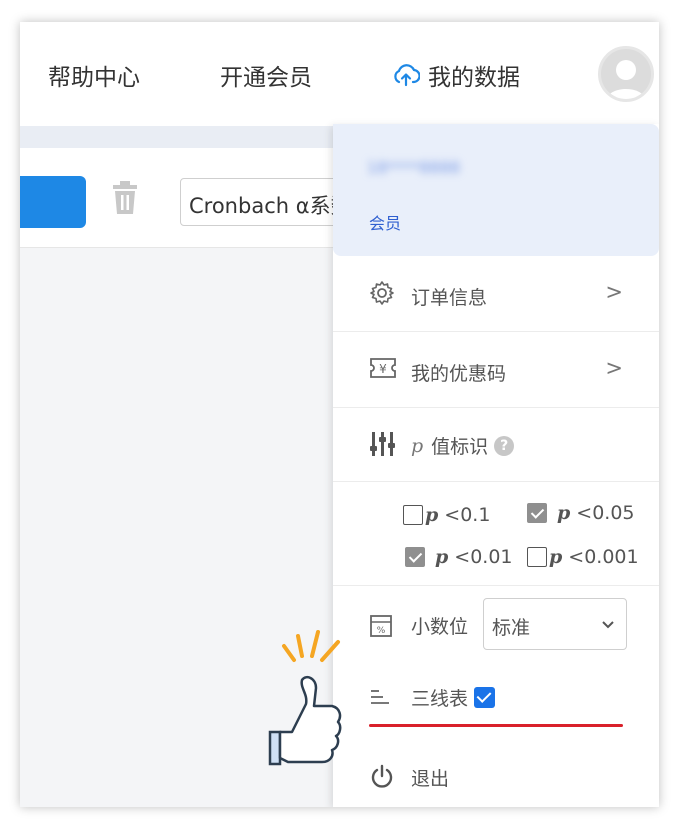 The width and height of the screenshot is (679, 829). Describe the element at coordinates (449, 298) in the screenshot. I see `order-info-label: 订单信息` at that location.